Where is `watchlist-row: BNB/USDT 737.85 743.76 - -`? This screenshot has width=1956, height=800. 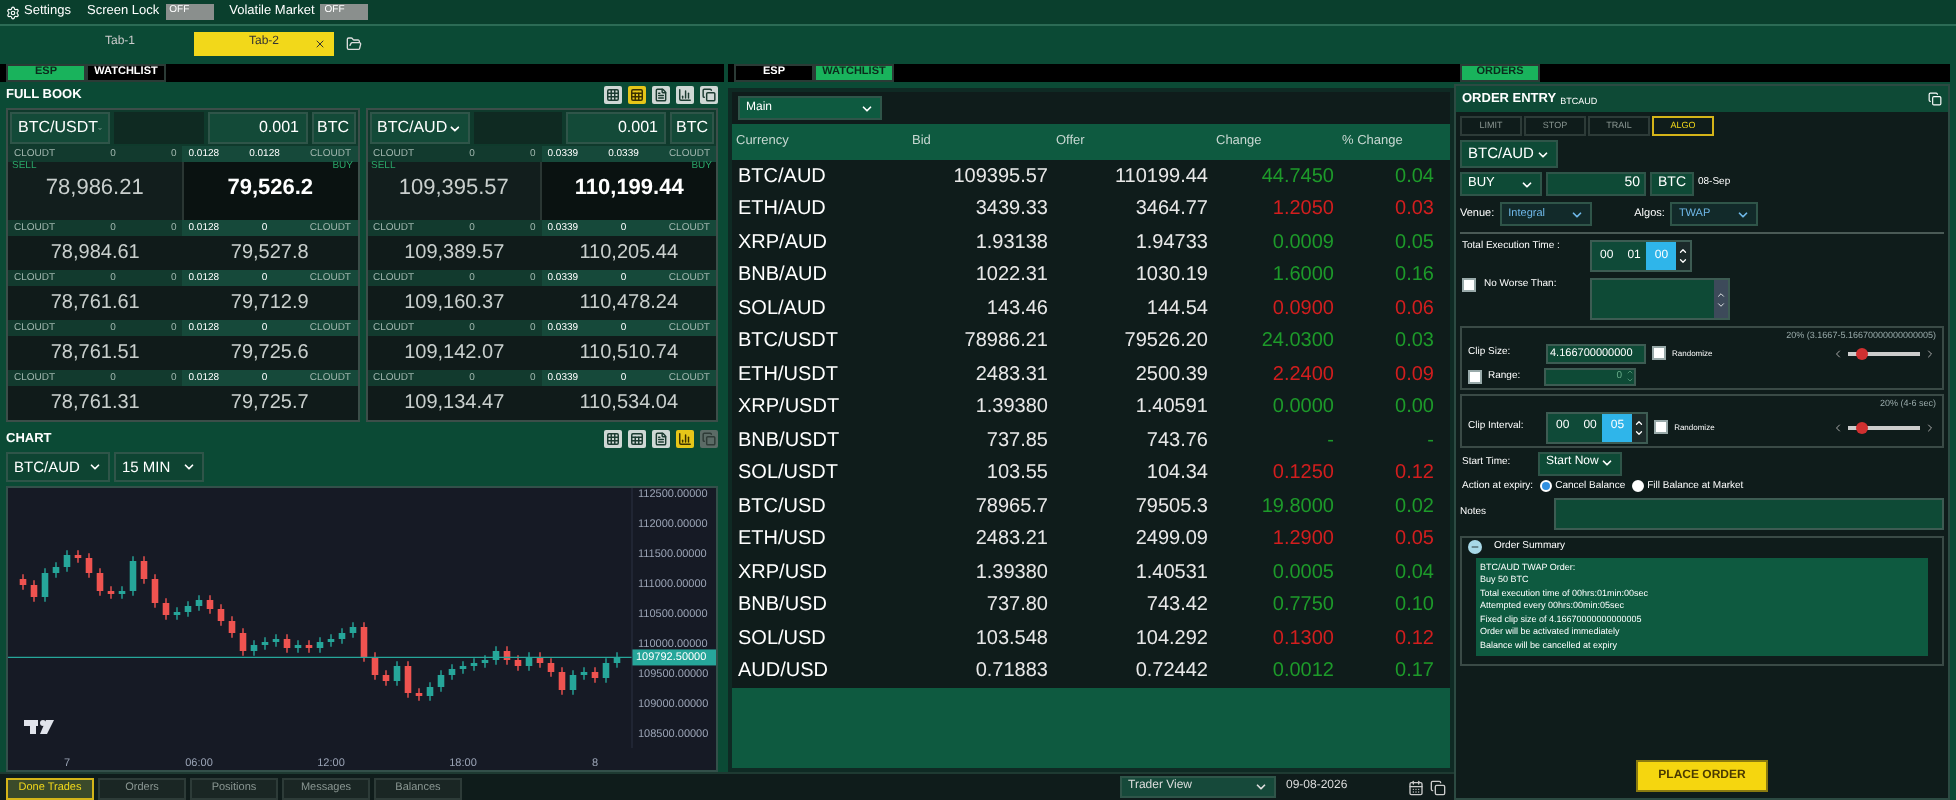 watchlist-row: BNB/USDT 737.85 743.76 - - is located at coordinates (1091, 440).